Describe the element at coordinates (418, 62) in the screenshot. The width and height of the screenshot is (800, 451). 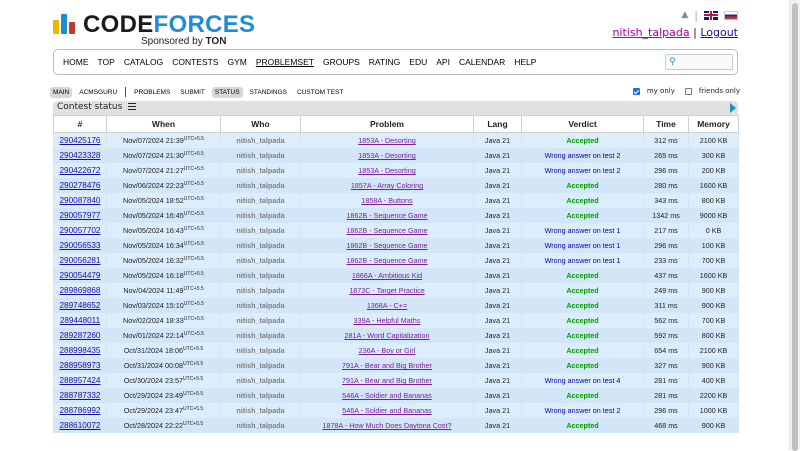
I see `menu-edu: EDU` at that location.